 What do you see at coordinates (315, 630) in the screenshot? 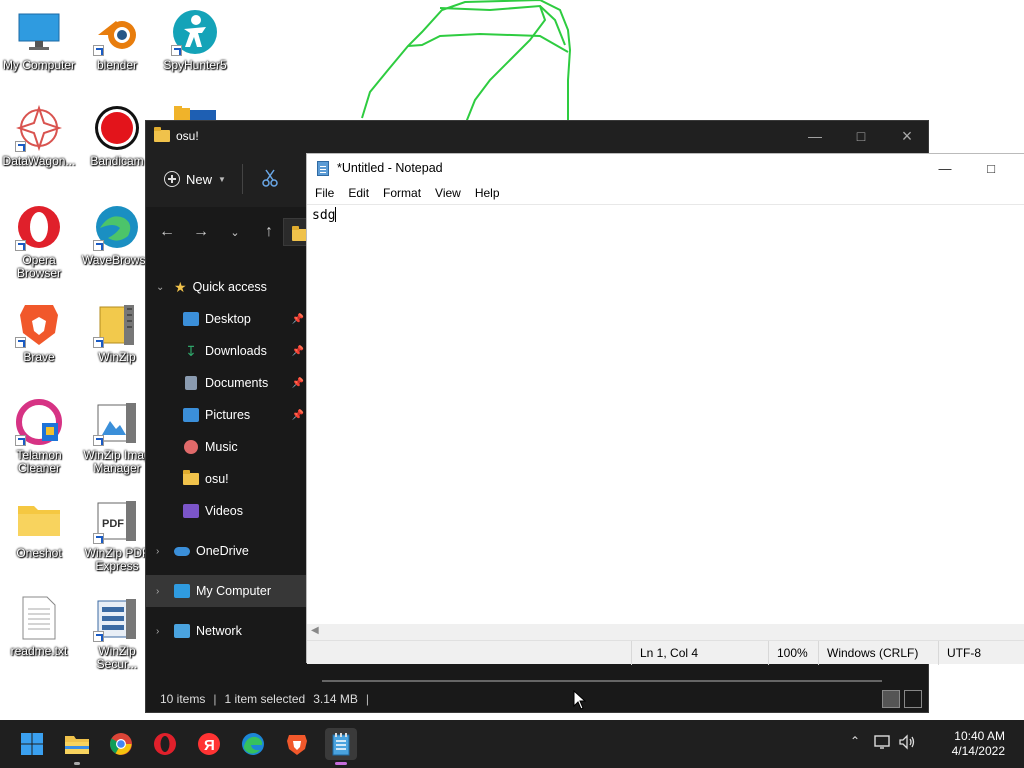
I see `scroll-left-icon: ◀` at bounding box center [315, 630].